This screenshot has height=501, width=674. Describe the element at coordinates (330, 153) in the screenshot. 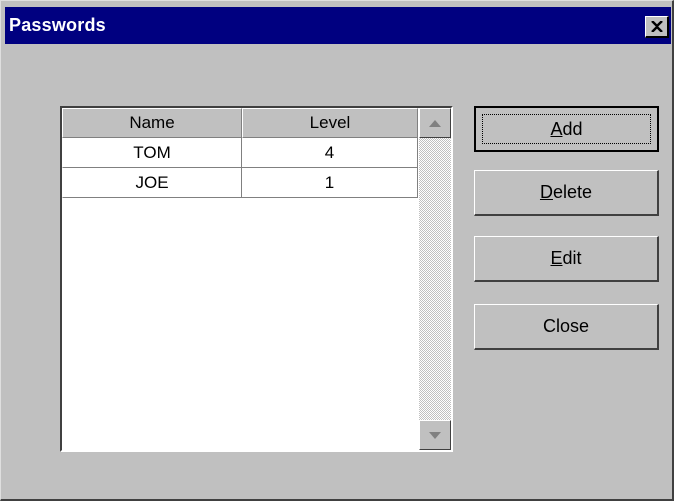

I see `cell-level: 4` at that location.